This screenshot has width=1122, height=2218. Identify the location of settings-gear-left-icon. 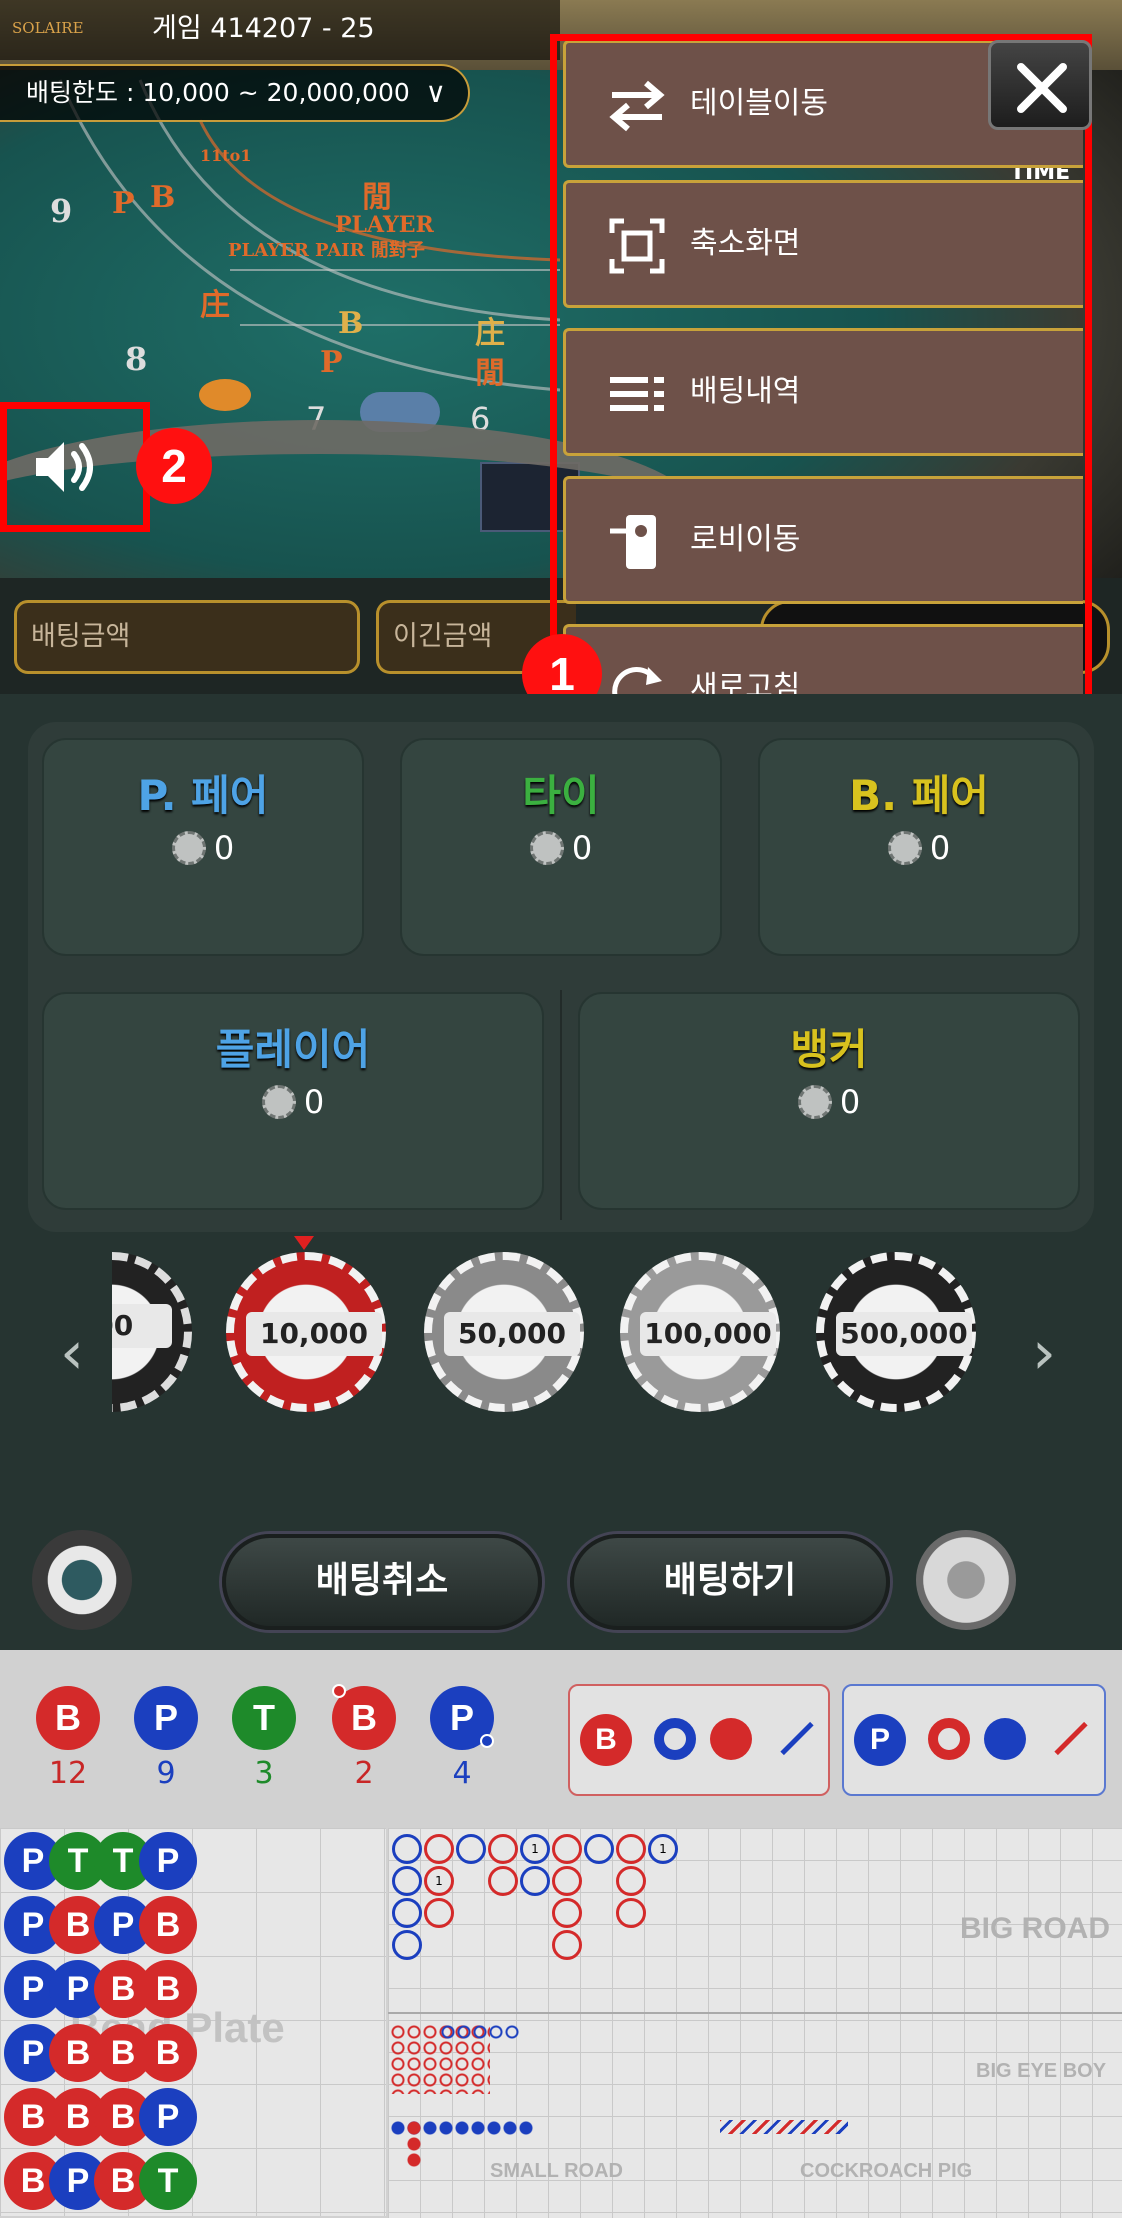
(82, 1580).